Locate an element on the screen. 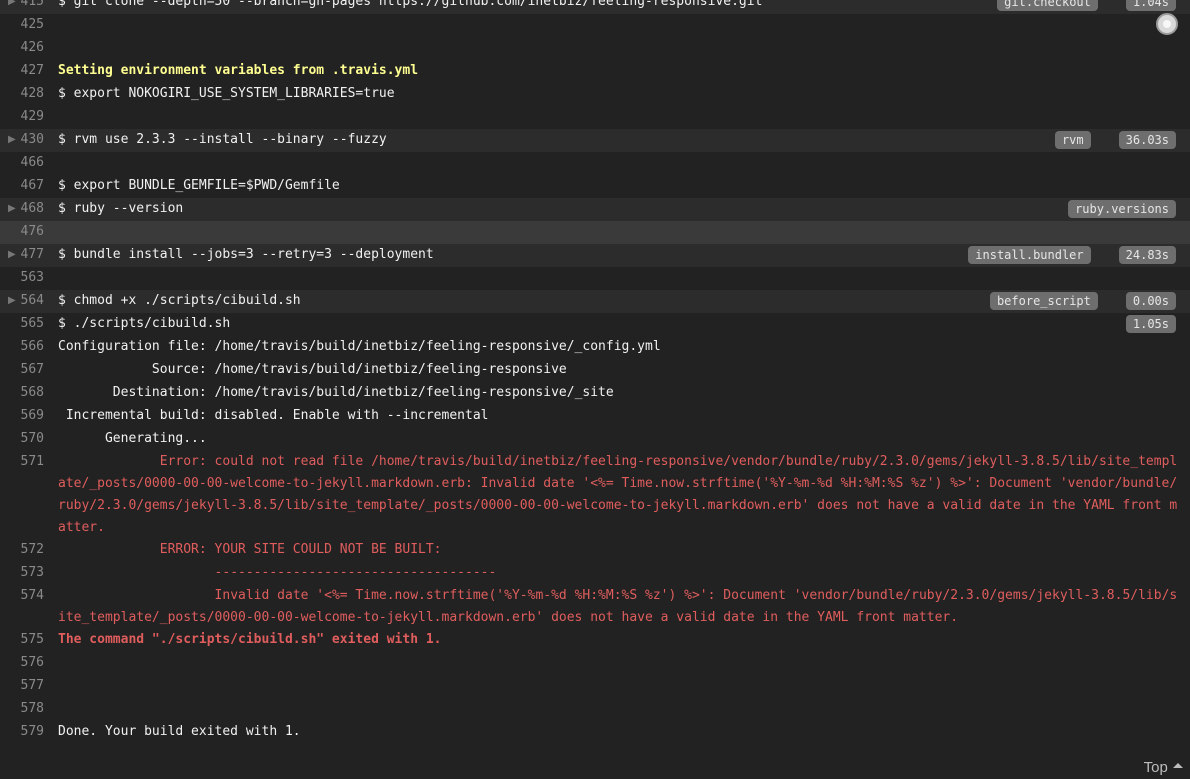 The height and width of the screenshot is (779, 1190). line-number: 426 is located at coordinates (29, 48).